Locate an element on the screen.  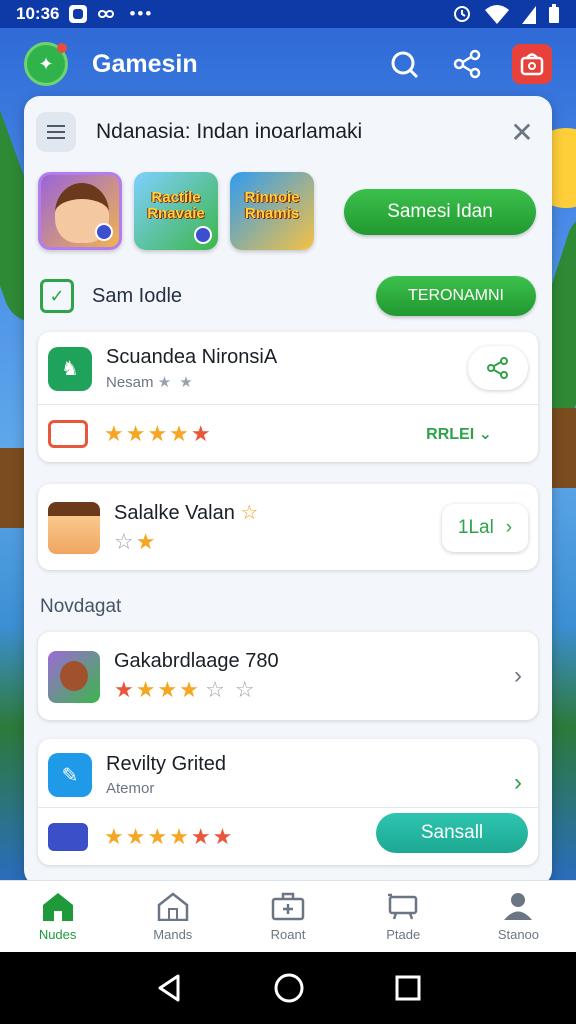
status-bar: 10:36 ••• is located at coordinates (288, 14).